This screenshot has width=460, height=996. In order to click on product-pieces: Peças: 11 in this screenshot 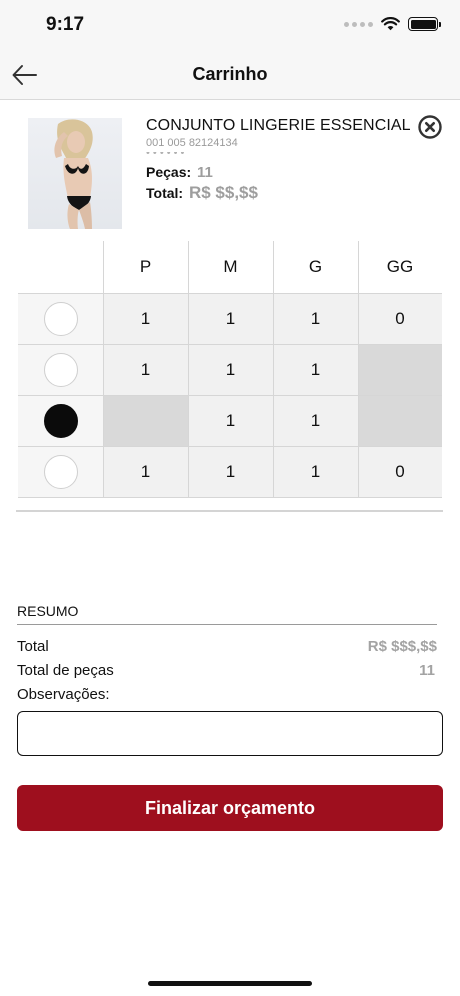, I will do `click(179, 172)`.